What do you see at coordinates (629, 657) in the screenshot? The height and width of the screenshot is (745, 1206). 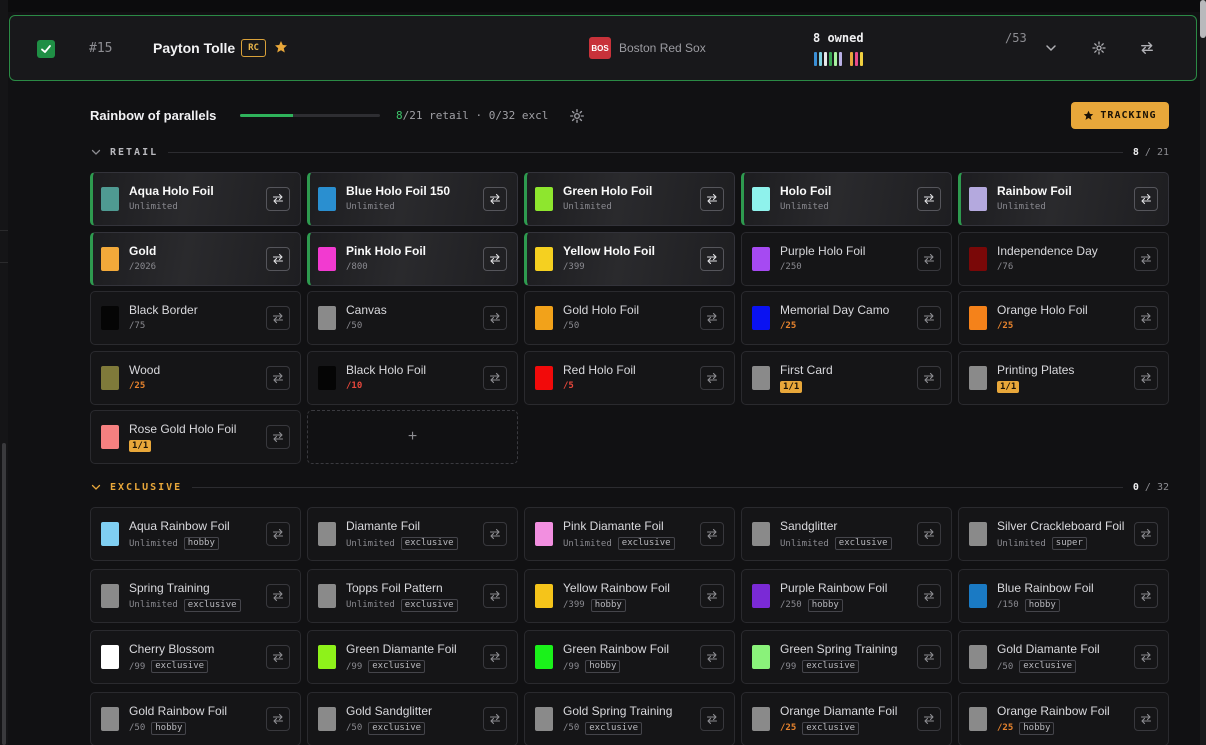 I see `parallel-card: Green Rainbow Foil/99 hobby` at bounding box center [629, 657].